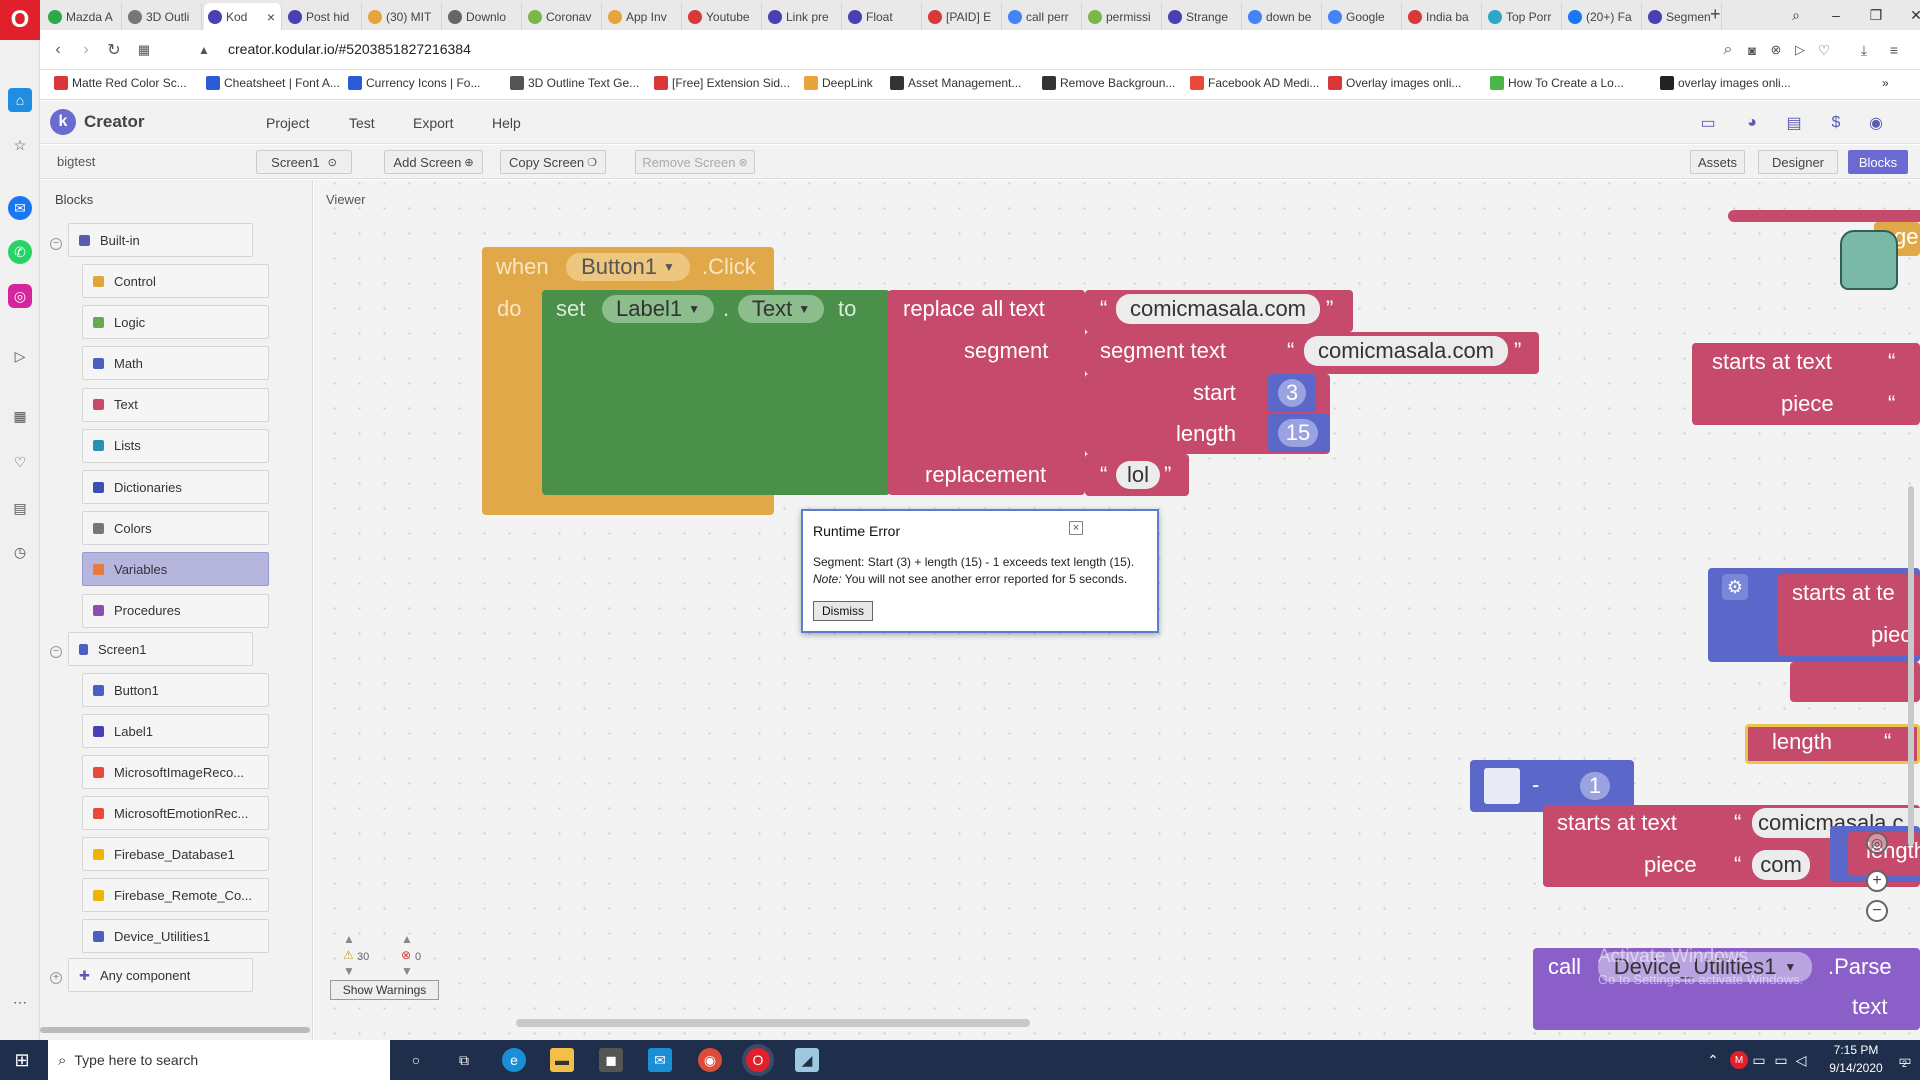 This screenshot has height=1080, width=1920. Describe the element at coordinates (1292, 393) in the screenshot. I see `start-value: 3` at that location.